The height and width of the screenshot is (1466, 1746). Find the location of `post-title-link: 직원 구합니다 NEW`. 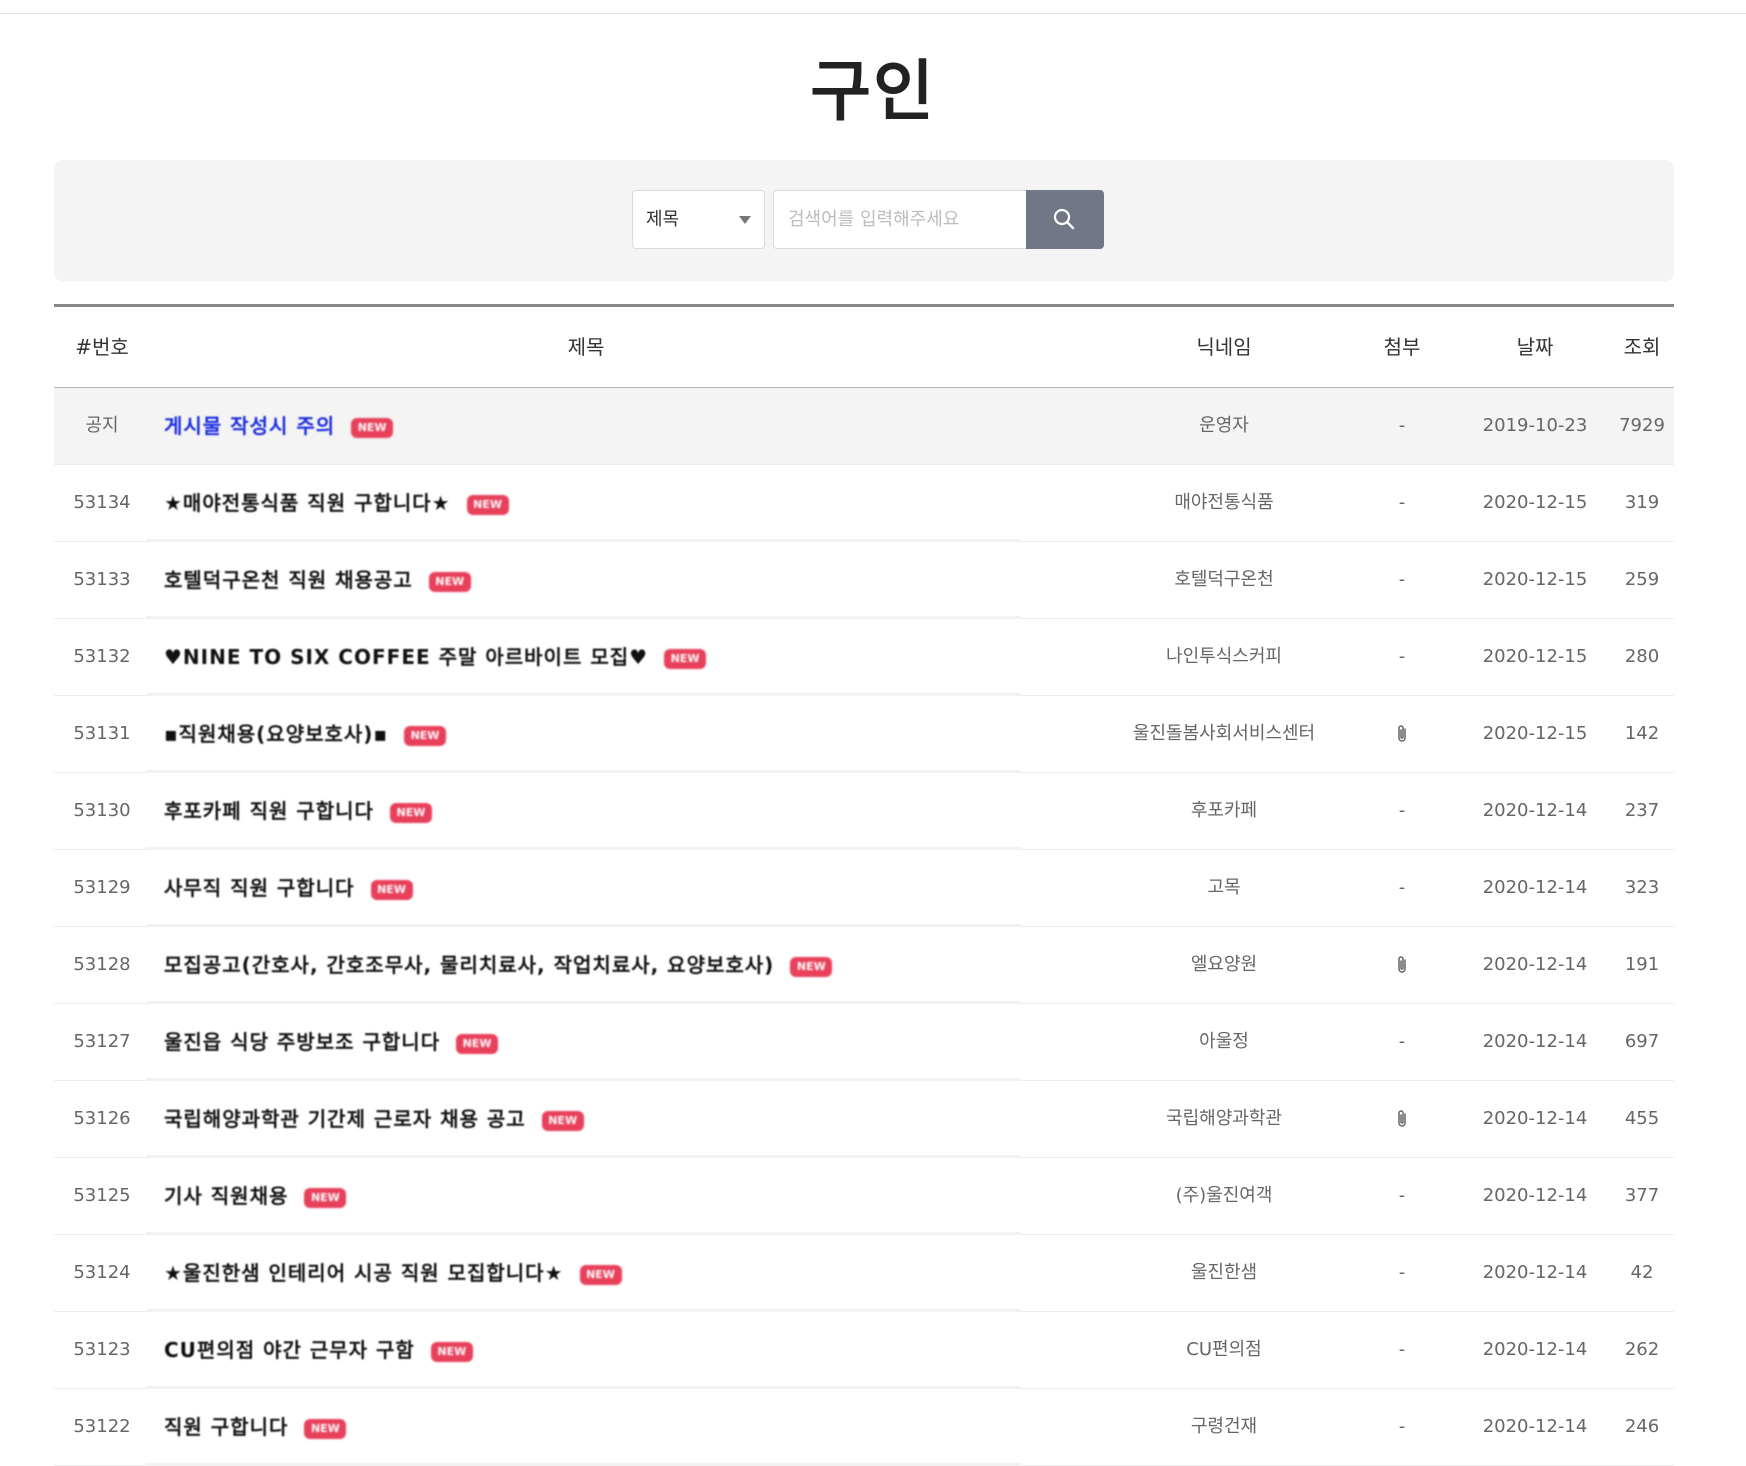

post-title-link: 직원 구합니다 NEW is located at coordinates (255, 1427).